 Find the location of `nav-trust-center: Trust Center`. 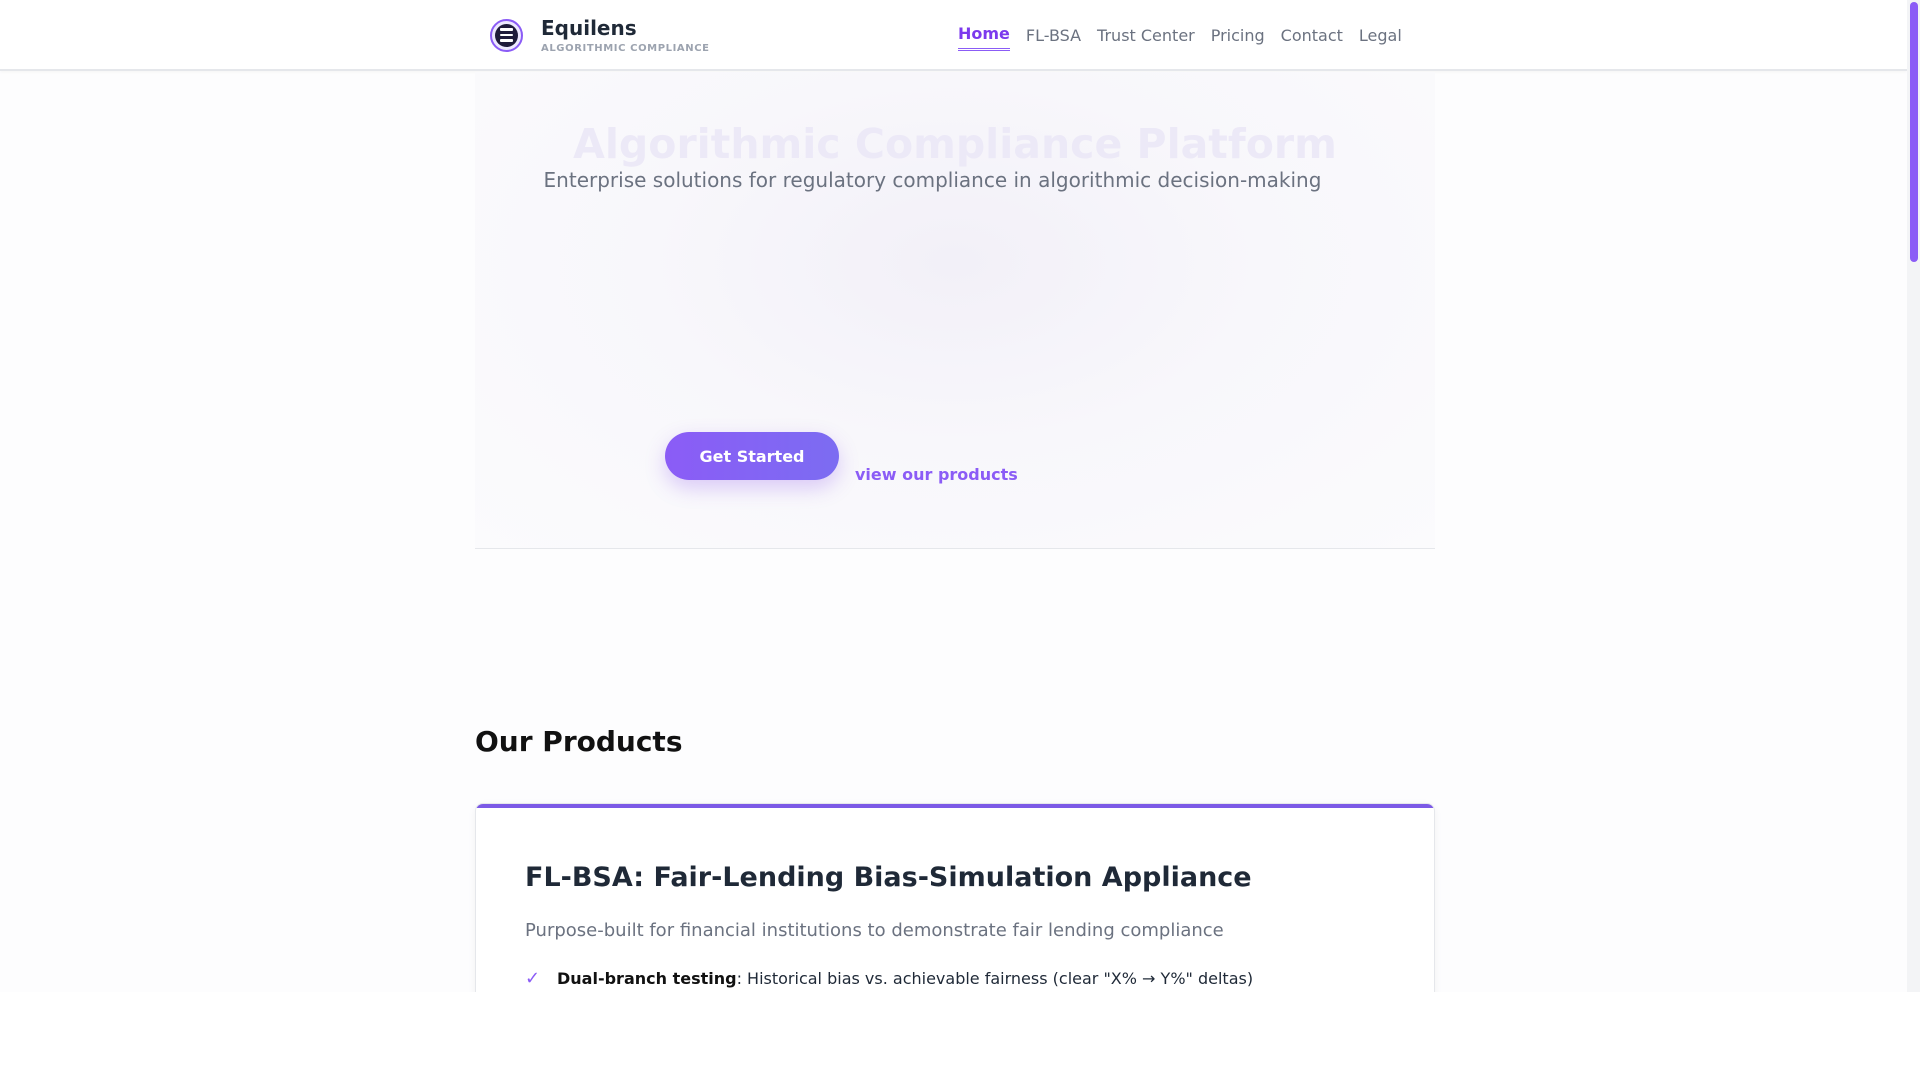

nav-trust-center: Trust Center is located at coordinates (1146, 37).